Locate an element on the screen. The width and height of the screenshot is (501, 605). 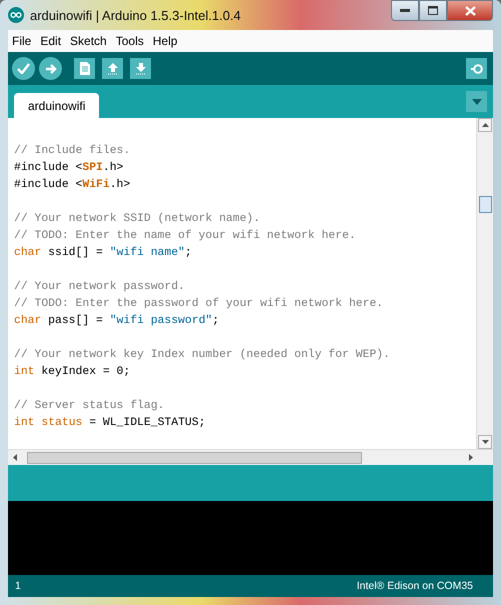
down-arrow-icon is located at coordinates (140, 68).